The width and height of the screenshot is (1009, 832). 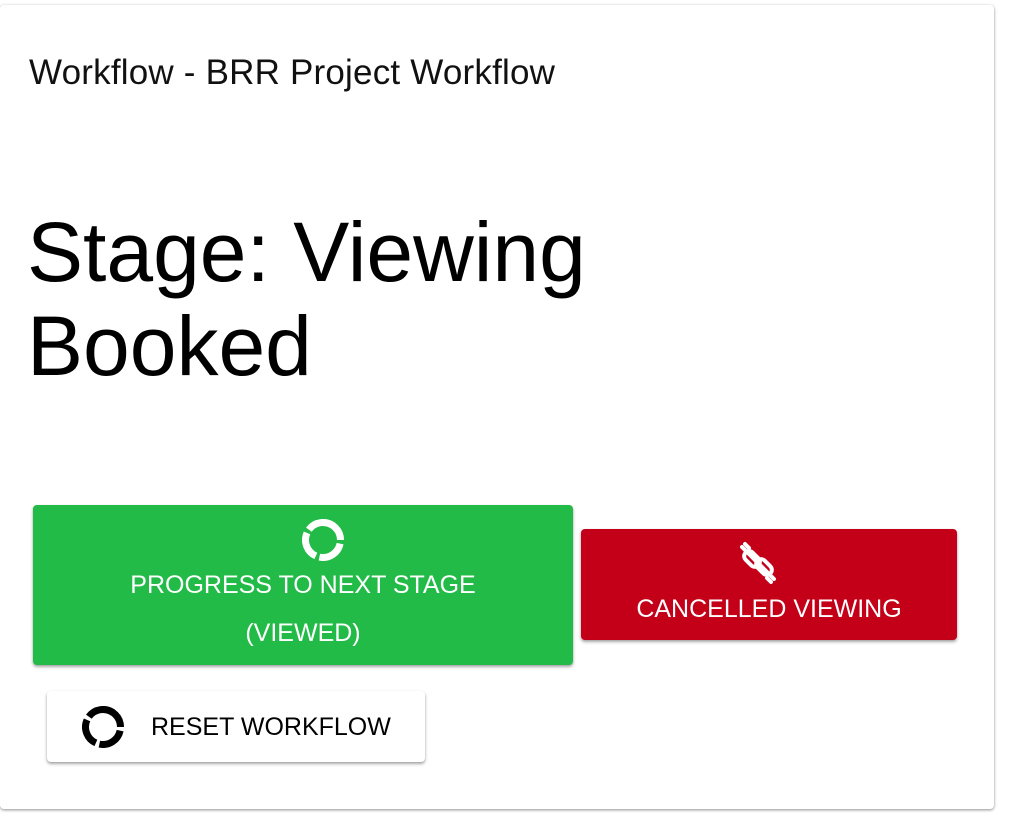 What do you see at coordinates (323, 540) in the screenshot?
I see `progress-ring-icon` at bounding box center [323, 540].